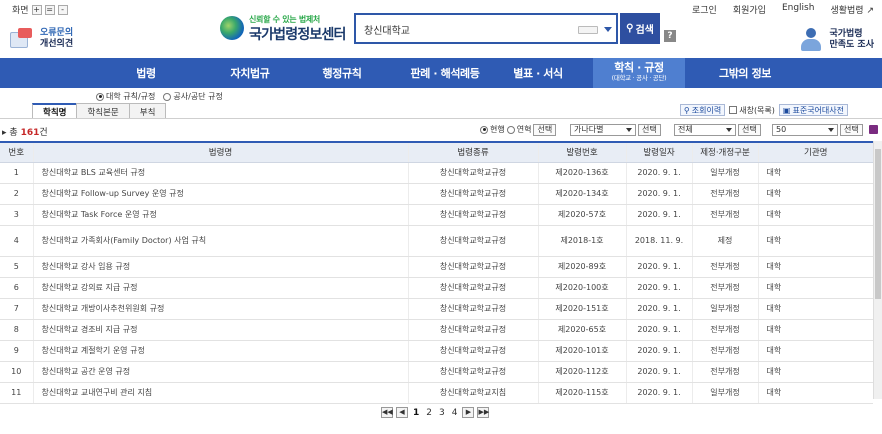 This screenshot has width=882, height=434. I want to click on search-tabs: 학칙명 학칙본문 부칙, so click(99, 111).